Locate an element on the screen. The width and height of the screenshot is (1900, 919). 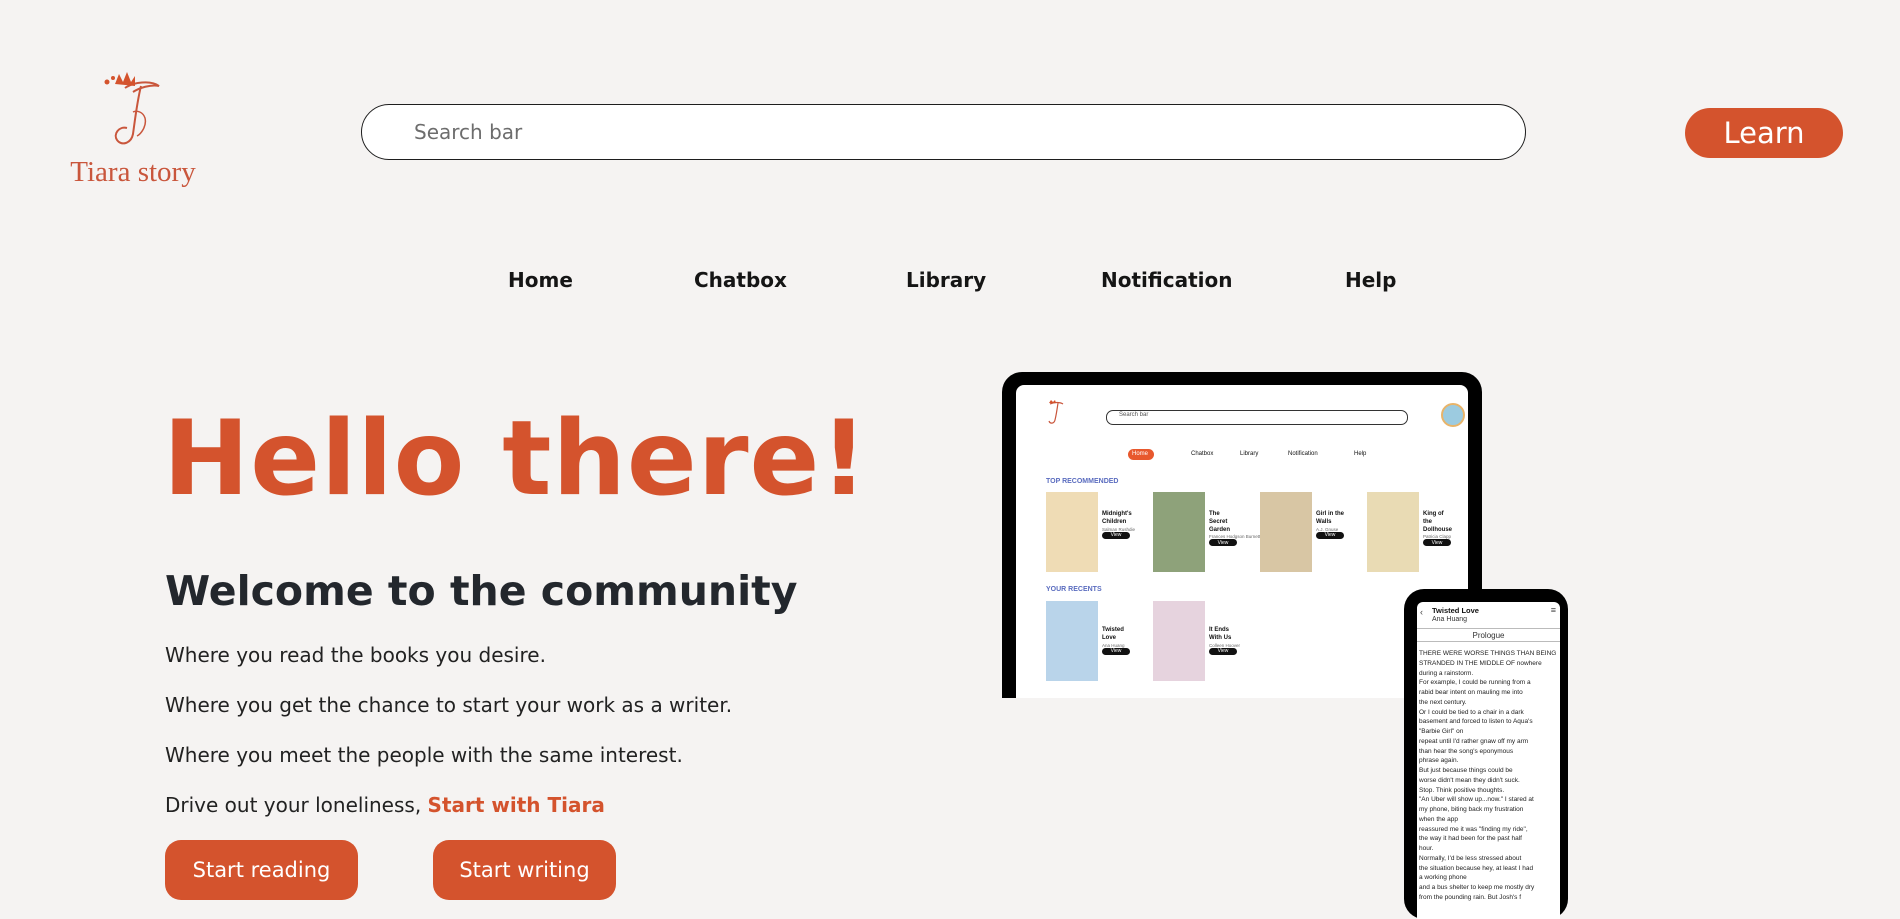
mini-avatar is located at coordinates (1453, 415).